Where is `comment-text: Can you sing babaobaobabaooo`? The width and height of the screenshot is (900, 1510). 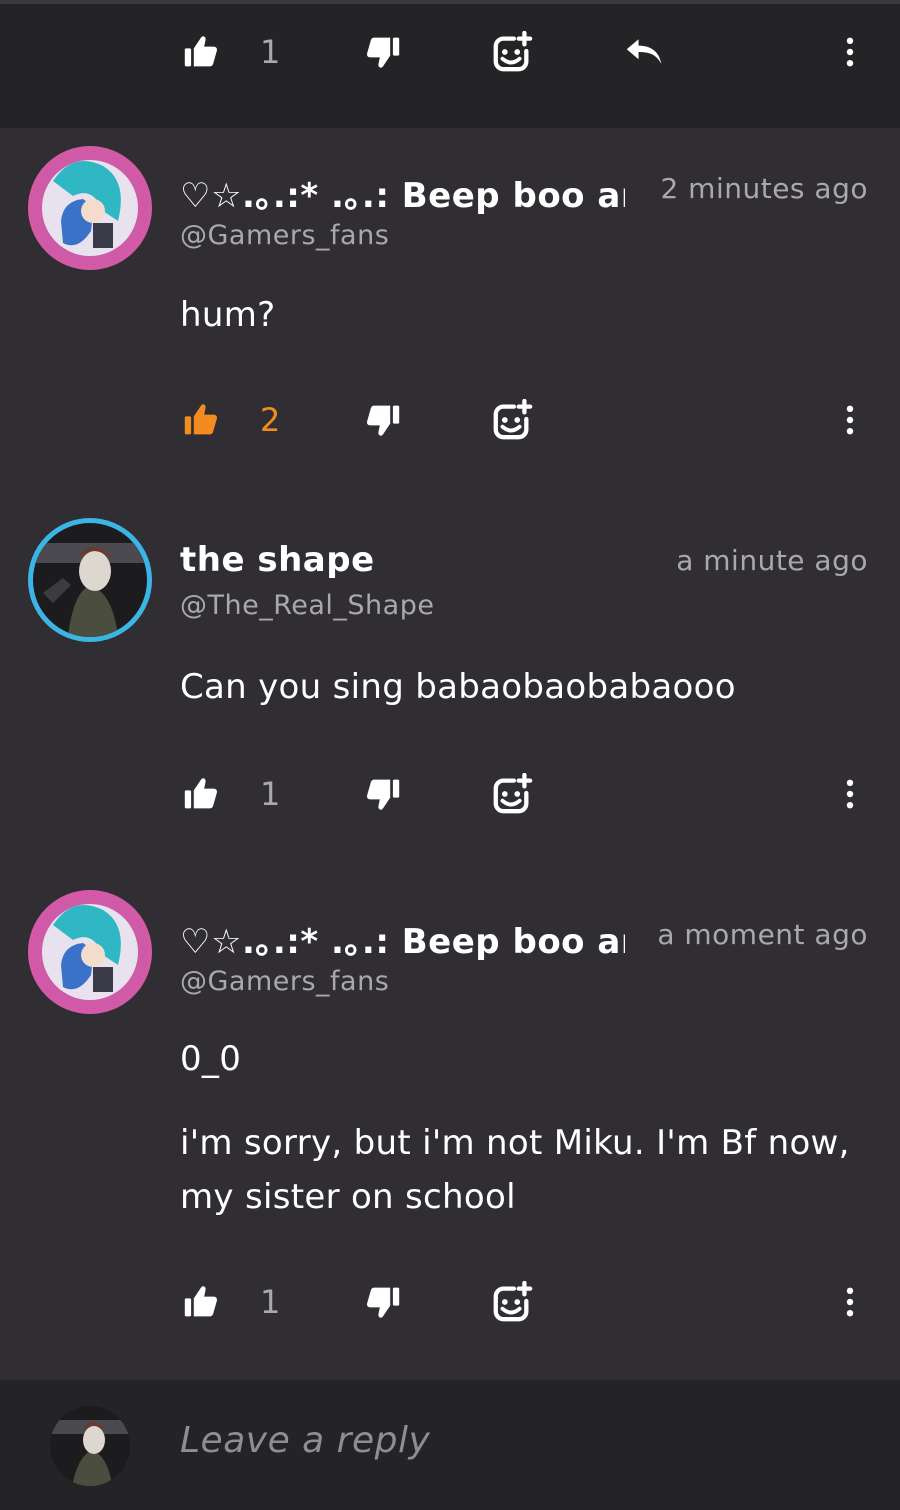
comment-text: Can you sing babaobaobabaooo is located at coordinates (520, 687).